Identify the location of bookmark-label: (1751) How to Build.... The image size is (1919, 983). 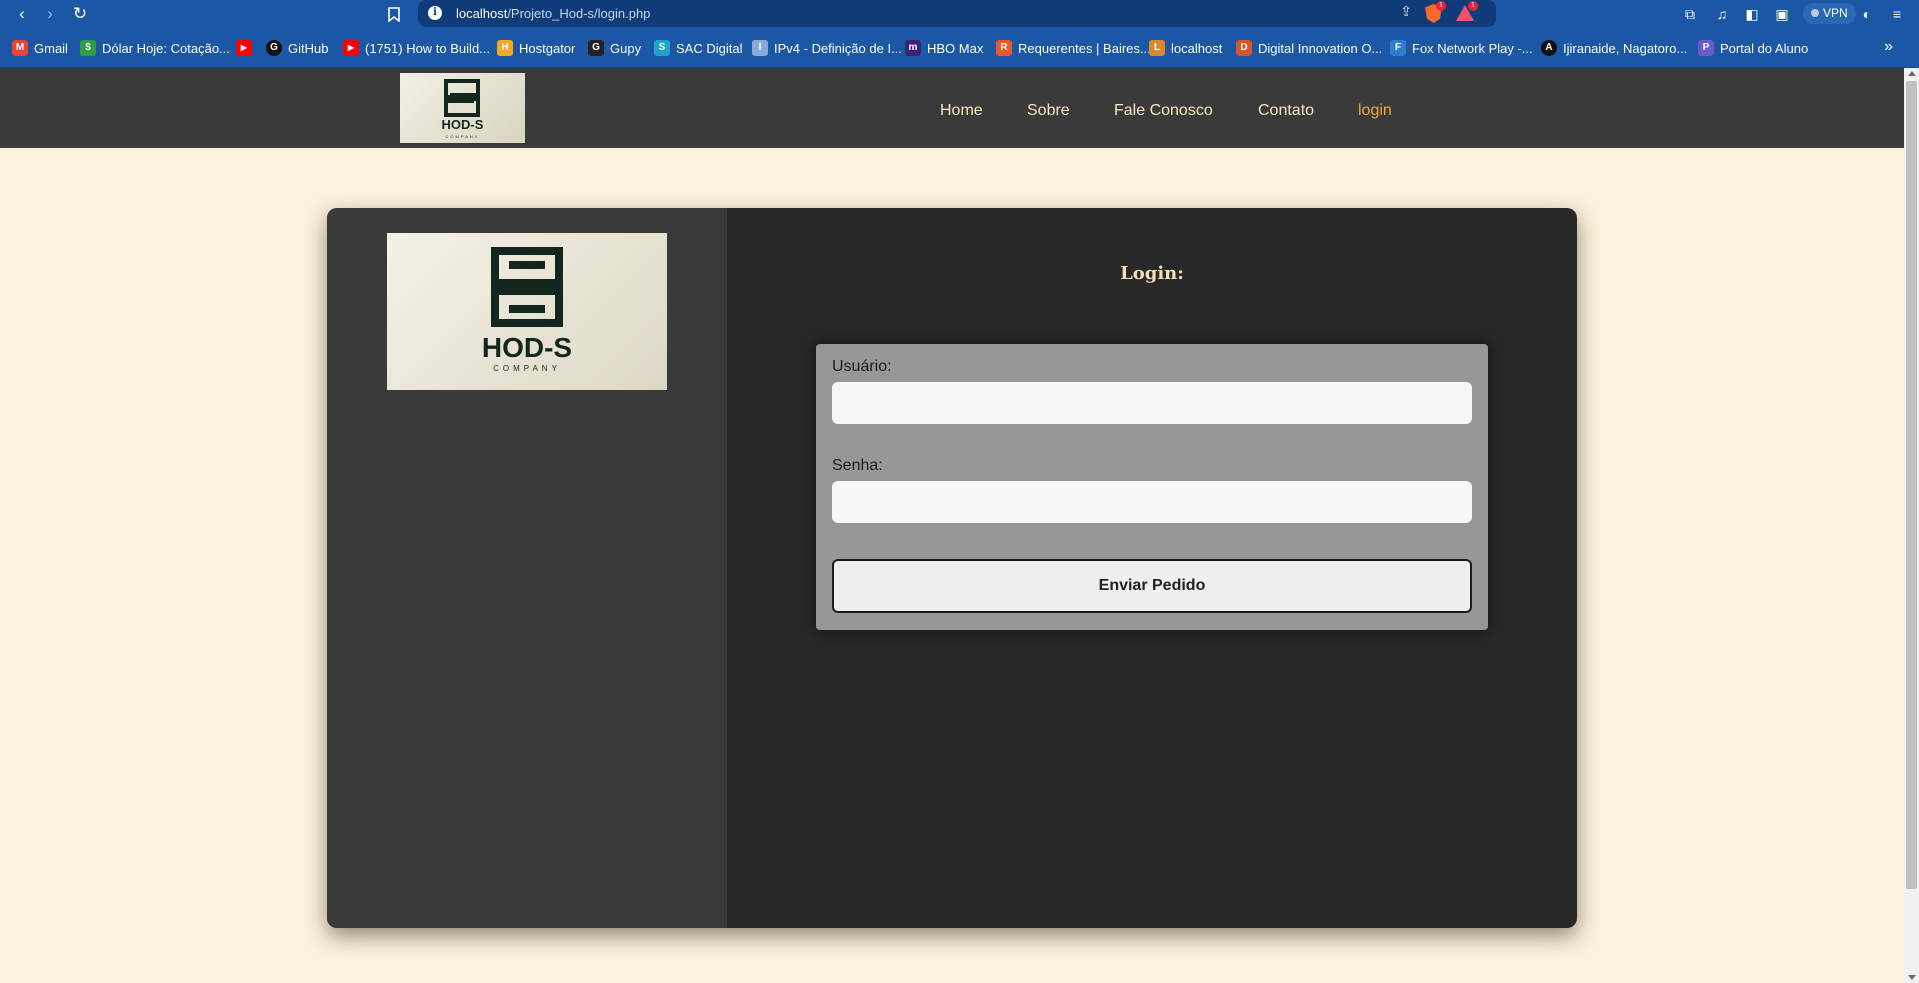
(428, 48).